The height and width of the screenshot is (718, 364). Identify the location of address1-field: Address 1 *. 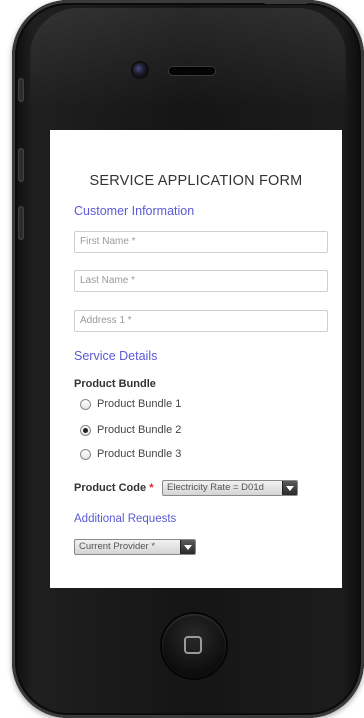
(201, 321).